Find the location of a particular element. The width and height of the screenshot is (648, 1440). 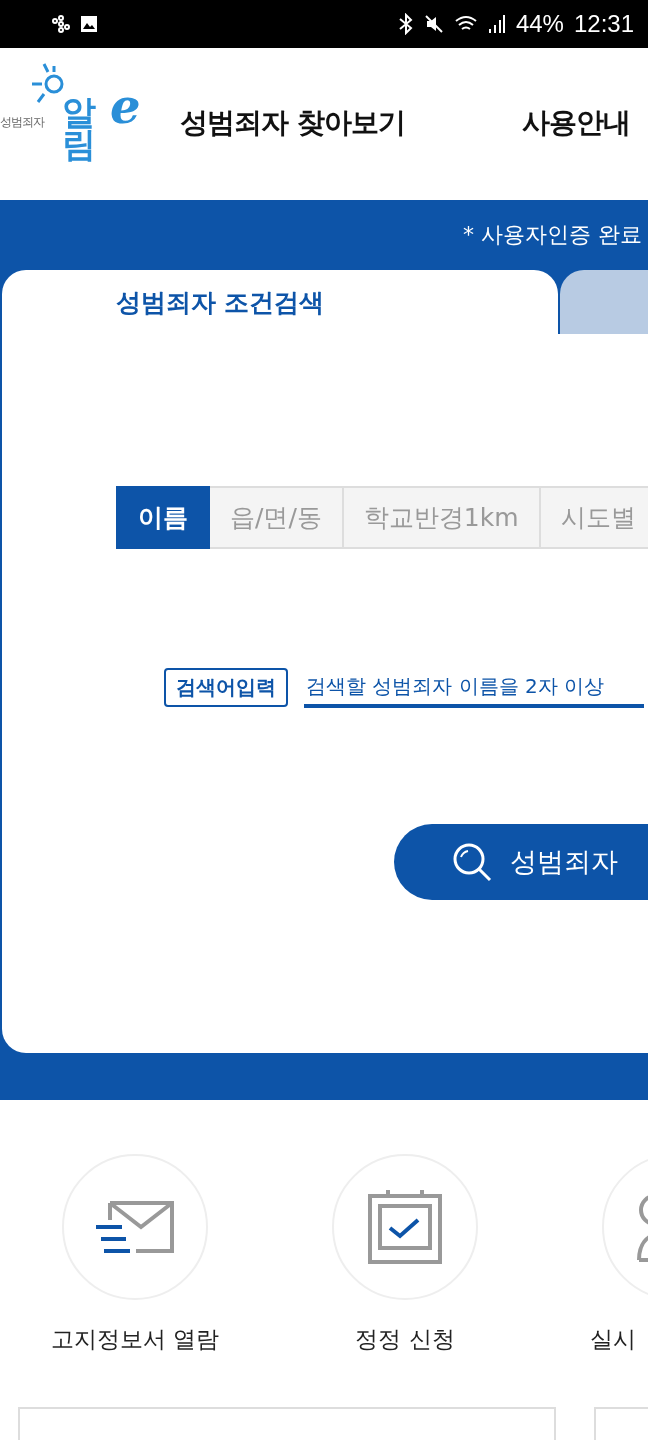

search-icon is located at coordinates (472, 862).